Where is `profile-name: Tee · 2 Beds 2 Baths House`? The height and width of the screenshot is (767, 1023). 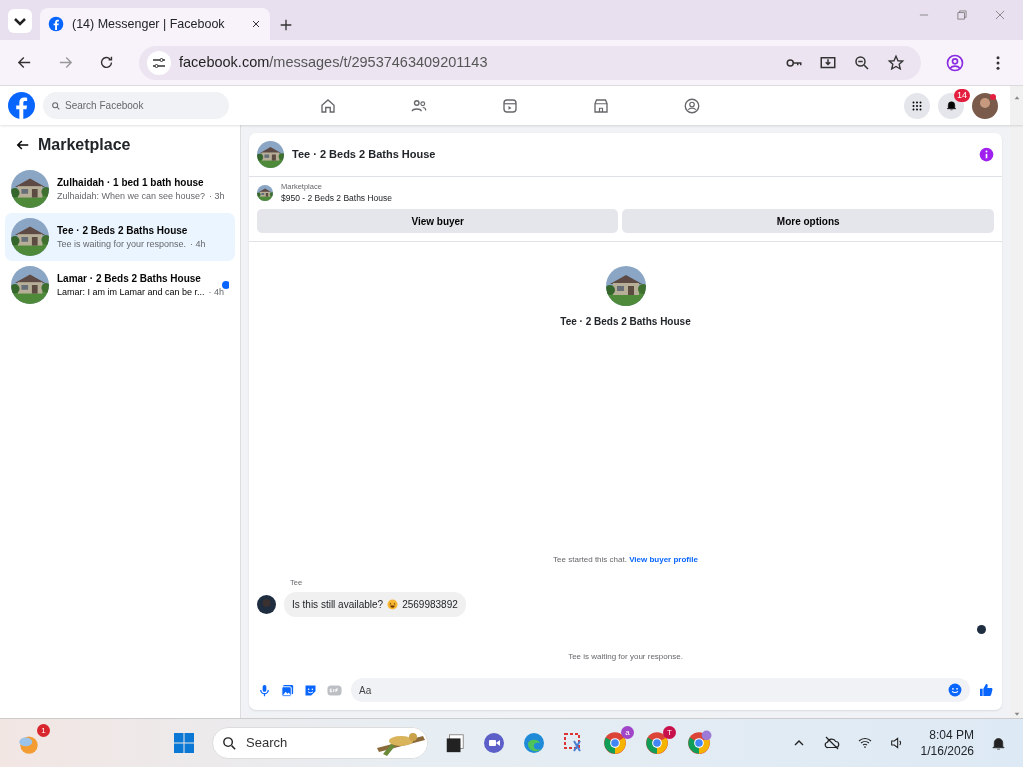 profile-name: Tee · 2 Beds 2 Baths House is located at coordinates (625, 322).